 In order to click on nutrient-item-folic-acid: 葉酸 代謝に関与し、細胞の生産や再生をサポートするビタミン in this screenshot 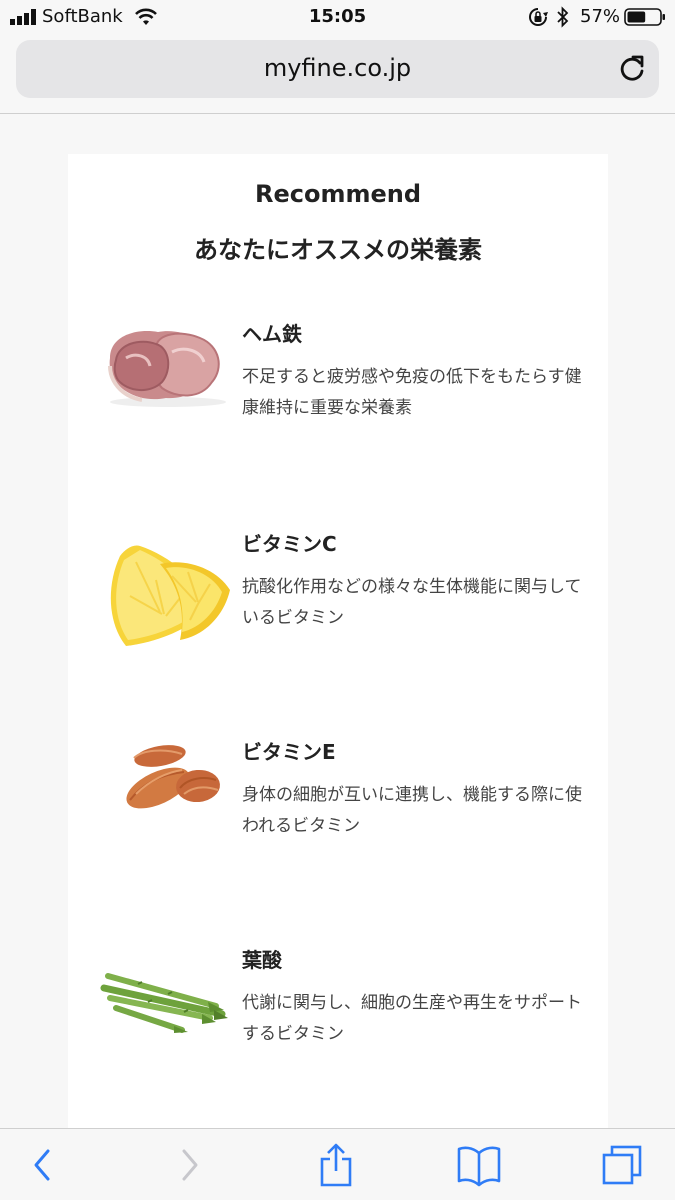, I will do `click(338, 1034)`.